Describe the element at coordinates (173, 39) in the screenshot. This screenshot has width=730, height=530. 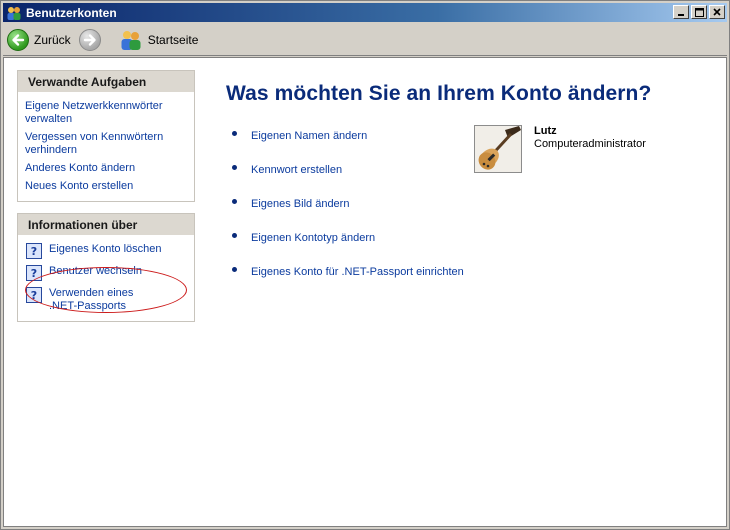
I see `home-label: Startseite` at that location.